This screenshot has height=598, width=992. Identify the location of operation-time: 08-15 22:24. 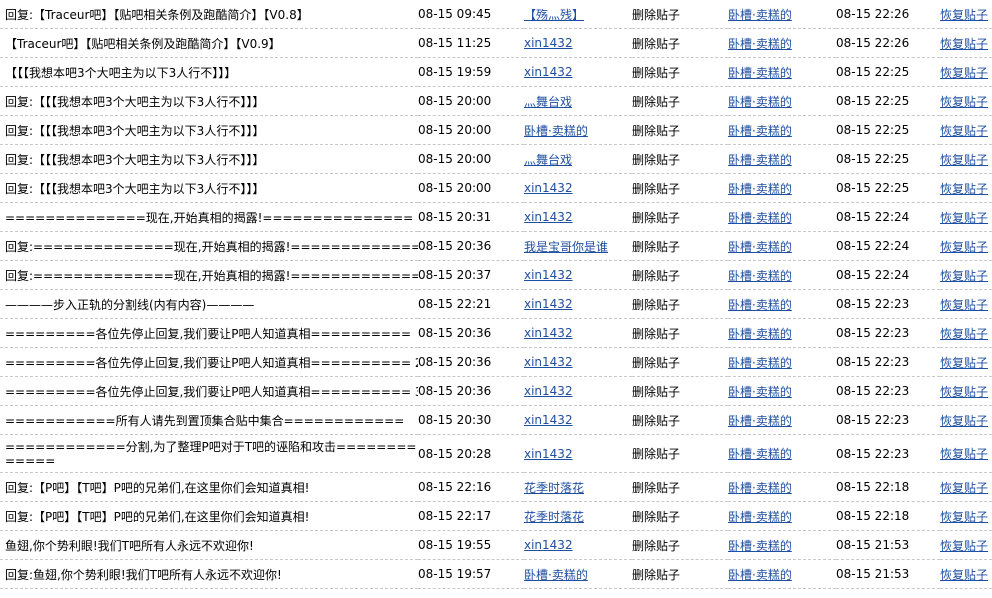
(873, 217).